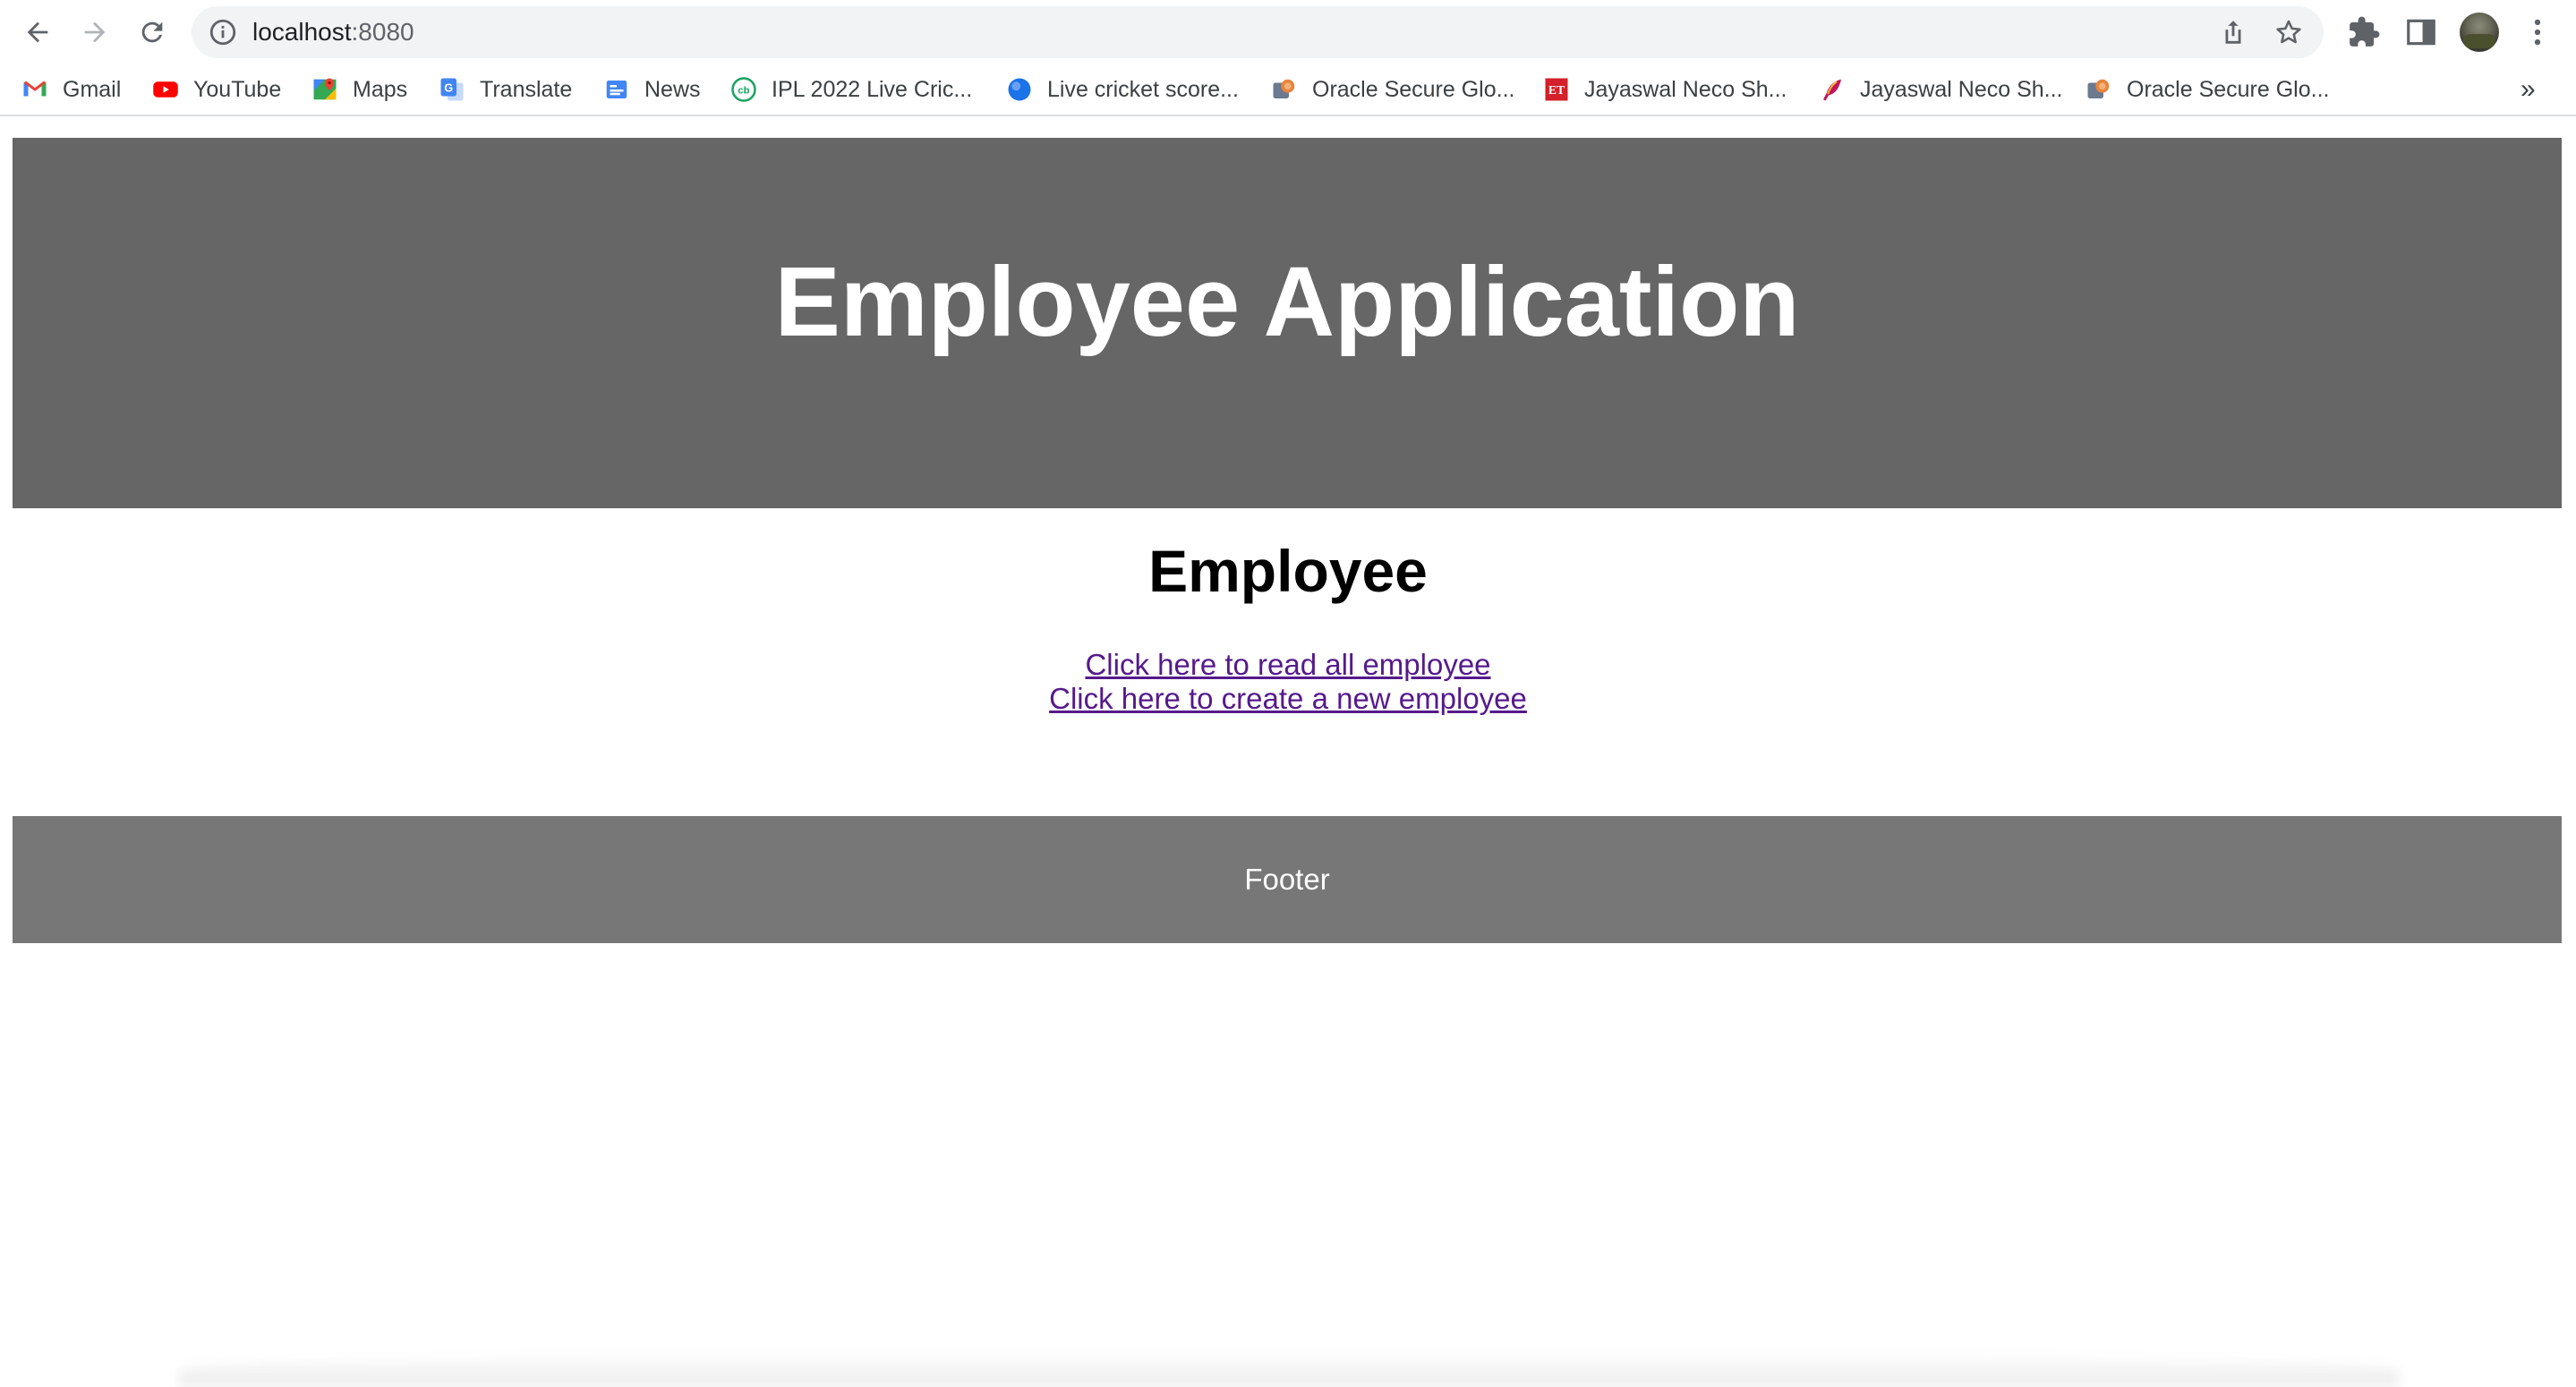 The image size is (2576, 1387). I want to click on youtube-icon, so click(165, 90).